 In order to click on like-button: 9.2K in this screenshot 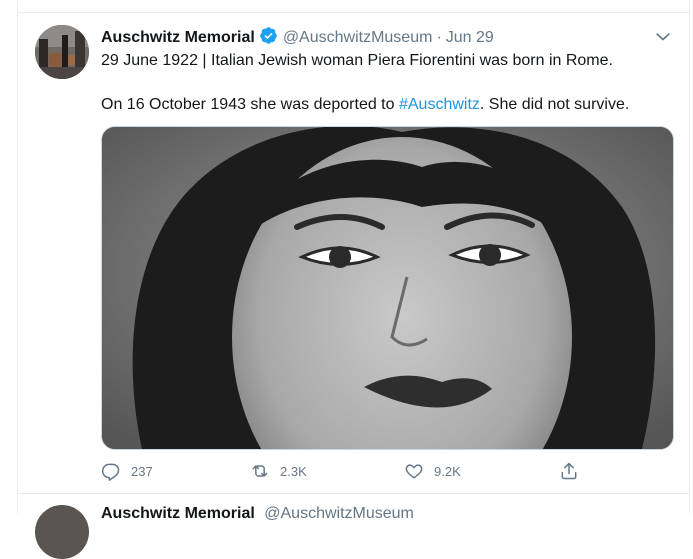, I will do `click(432, 471)`.